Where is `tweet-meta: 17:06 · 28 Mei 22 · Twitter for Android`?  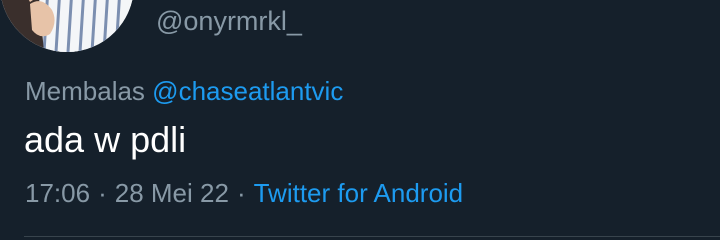
tweet-meta: 17:06 · 28 Mei 22 · Twitter for Android is located at coordinates (244, 193).